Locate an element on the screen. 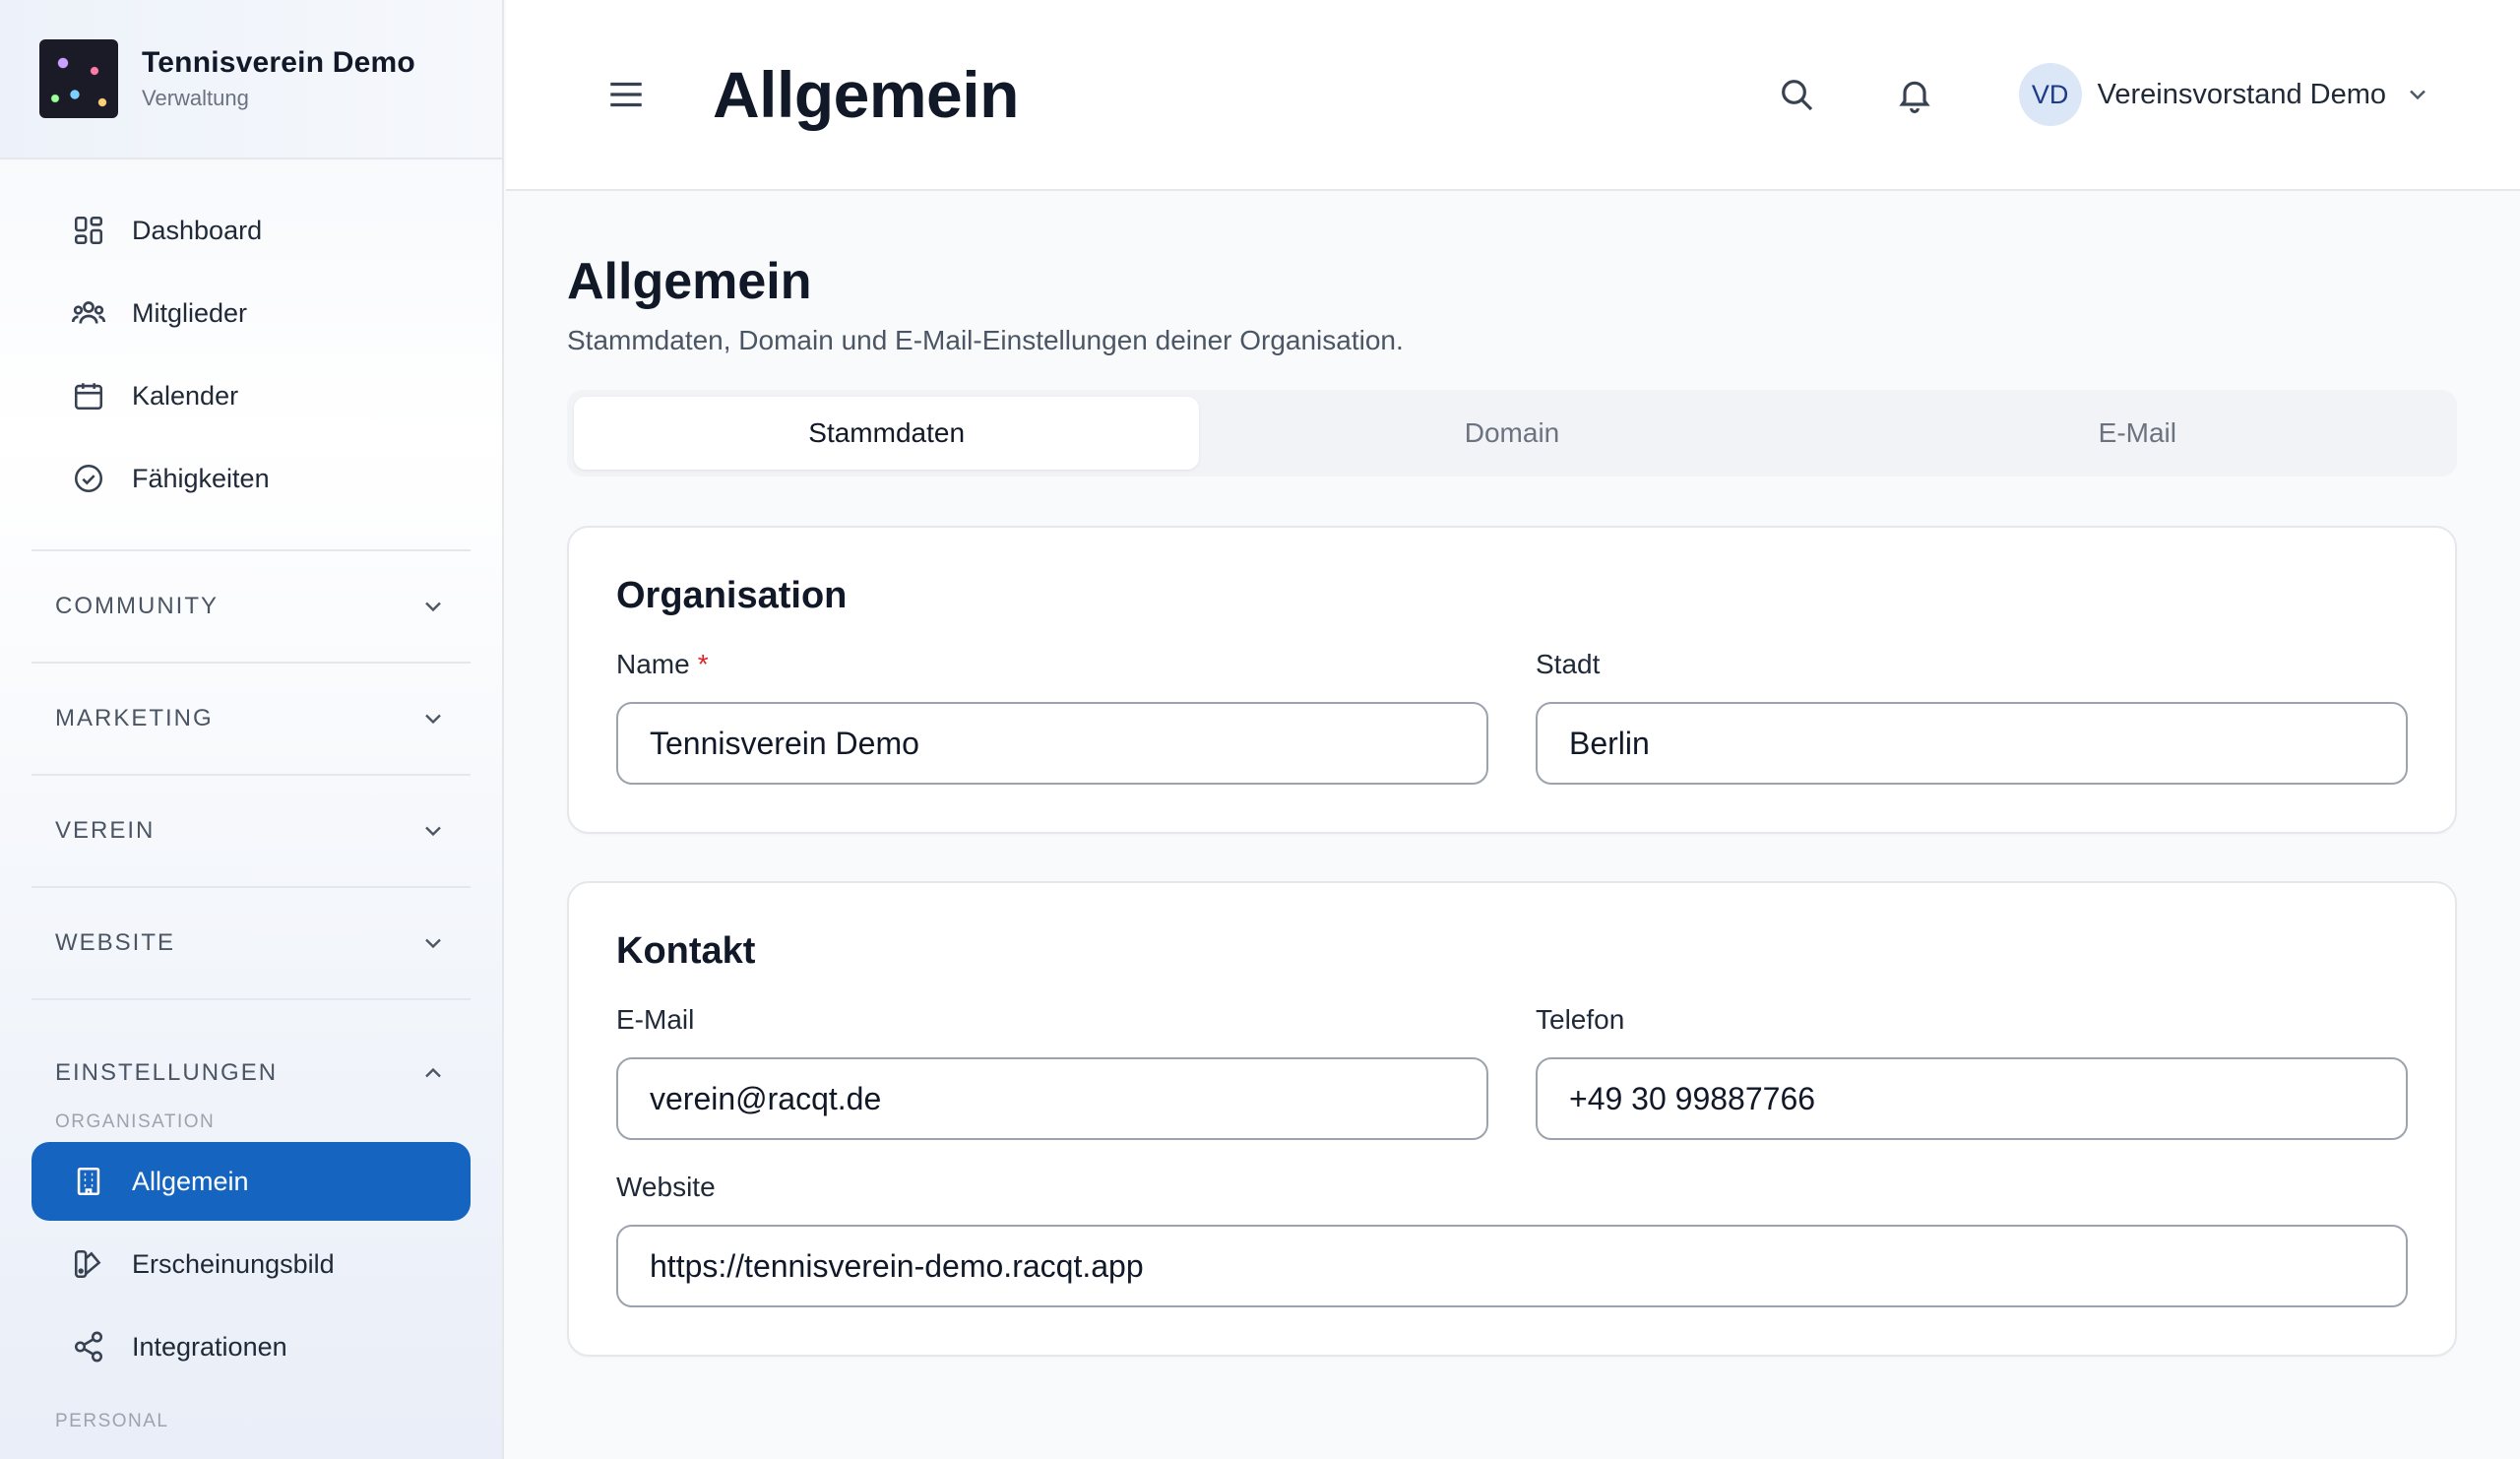 The width and height of the screenshot is (2520, 1459). building-icon is located at coordinates (88, 1181).